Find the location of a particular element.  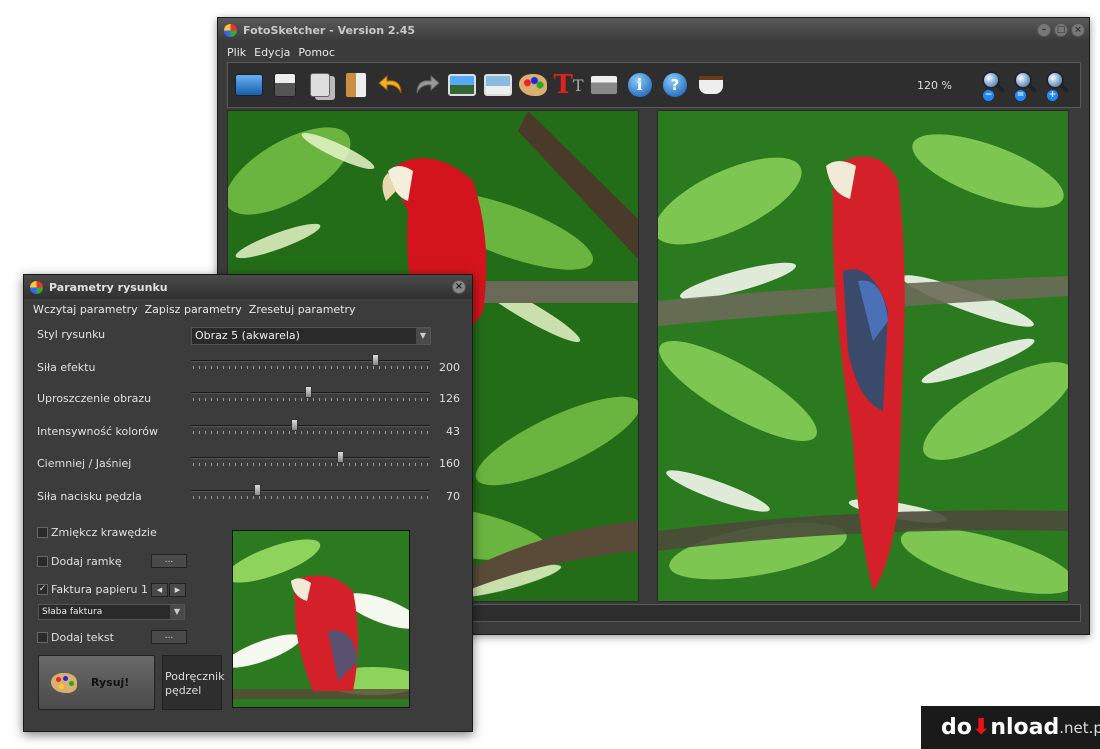

brush-pressure-slider is located at coordinates (310, 492).